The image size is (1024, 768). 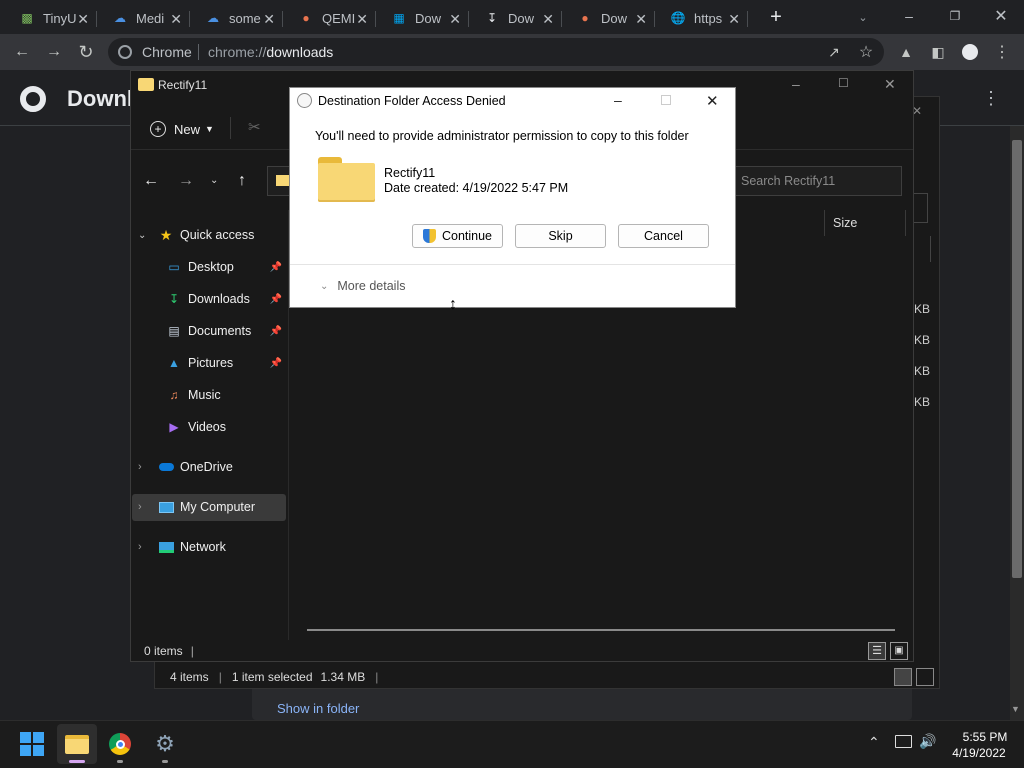 What do you see at coordinates (186, 181) in the screenshot?
I see `address-forward-icon: →` at bounding box center [186, 181].